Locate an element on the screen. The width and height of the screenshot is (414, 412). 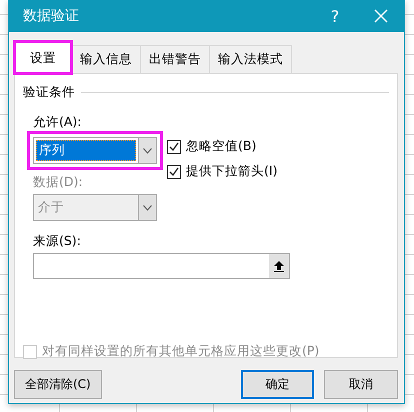
checkbox-label: 忽略空值(B) is located at coordinates (221, 146).